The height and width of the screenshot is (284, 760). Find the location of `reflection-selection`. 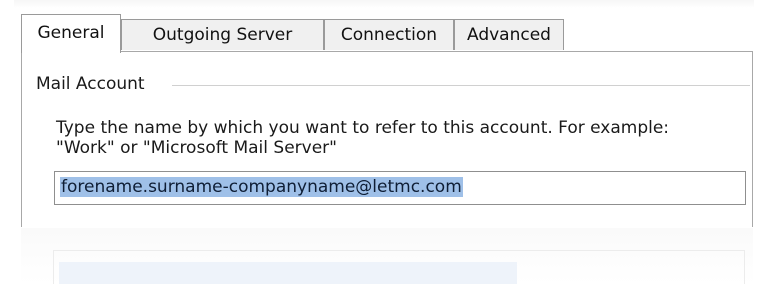

reflection-selection is located at coordinates (288, 273).